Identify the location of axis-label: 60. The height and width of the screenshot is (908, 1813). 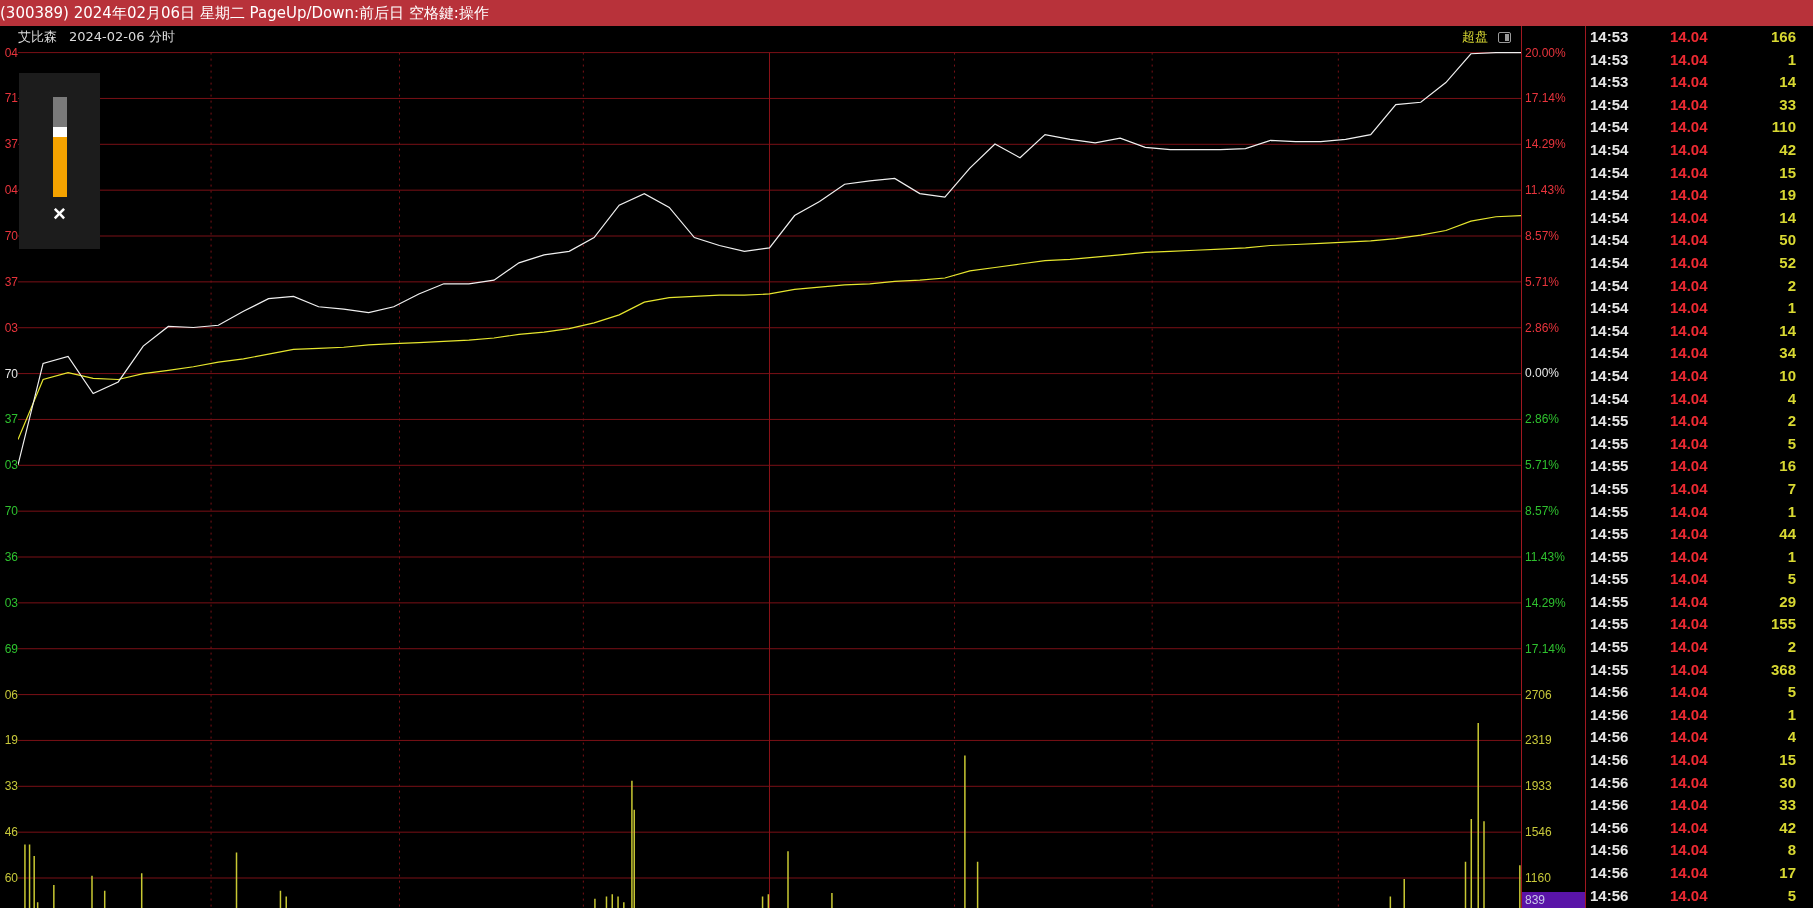
(11, 878).